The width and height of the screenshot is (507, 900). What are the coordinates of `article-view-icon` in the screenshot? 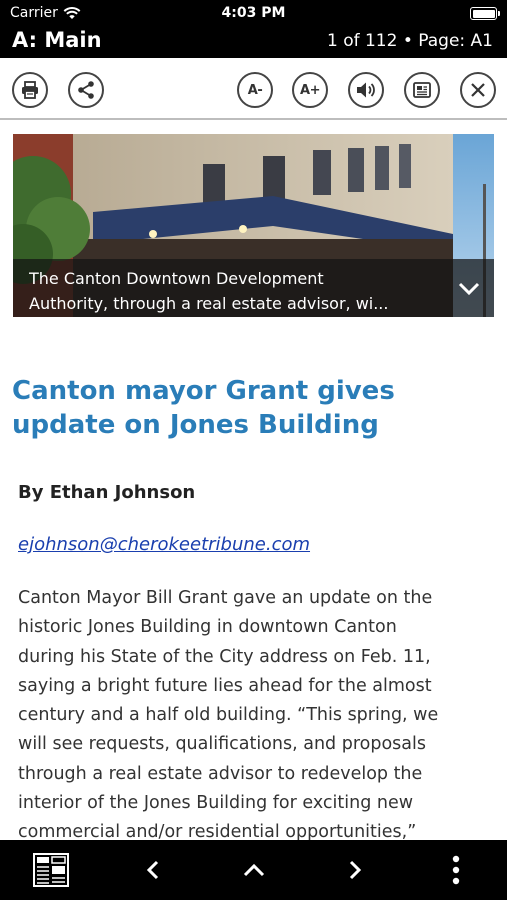 It's located at (422, 90).